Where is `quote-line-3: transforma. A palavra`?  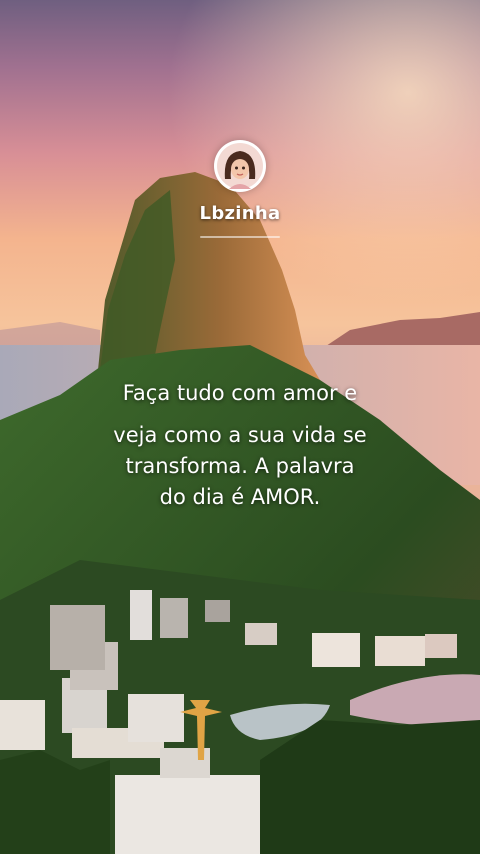 quote-line-3: transforma. A palavra is located at coordinates (240, 466).